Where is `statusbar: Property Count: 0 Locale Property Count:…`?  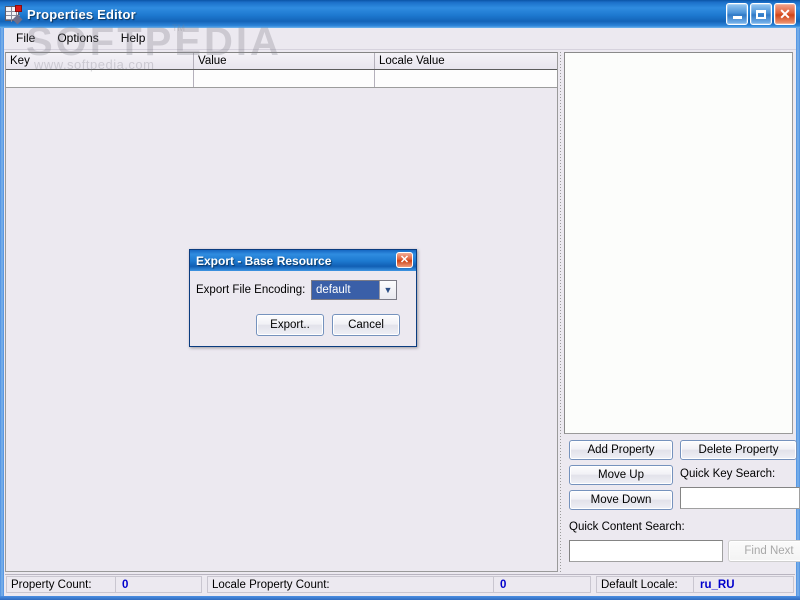
statusbar: Property Count: 0 Locale Property Count:… is located at coordinates (400, 584).